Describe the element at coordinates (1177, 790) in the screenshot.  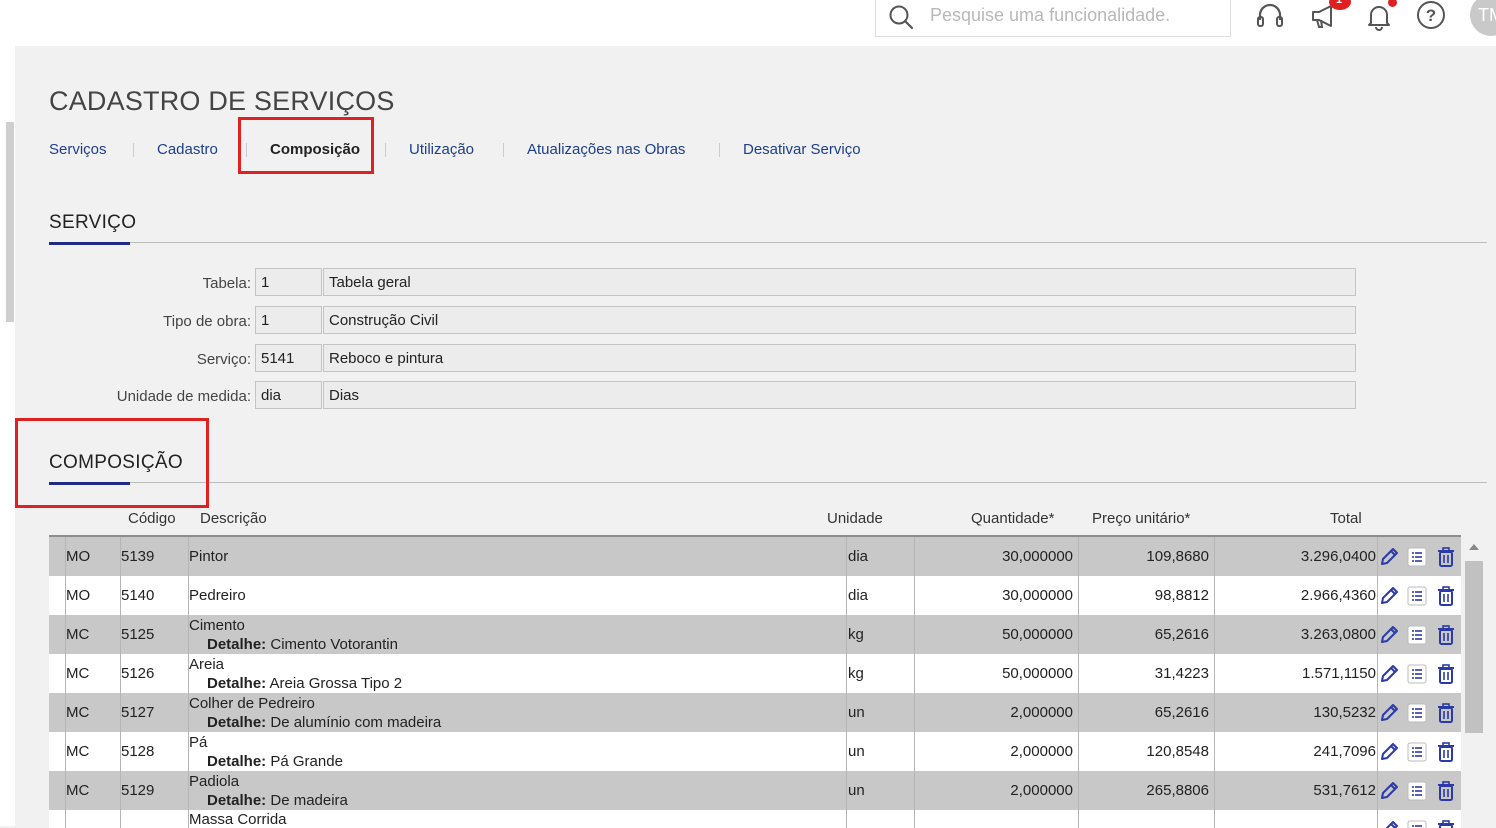
I see `cell-preco-unitario: 265,8806` at that location.